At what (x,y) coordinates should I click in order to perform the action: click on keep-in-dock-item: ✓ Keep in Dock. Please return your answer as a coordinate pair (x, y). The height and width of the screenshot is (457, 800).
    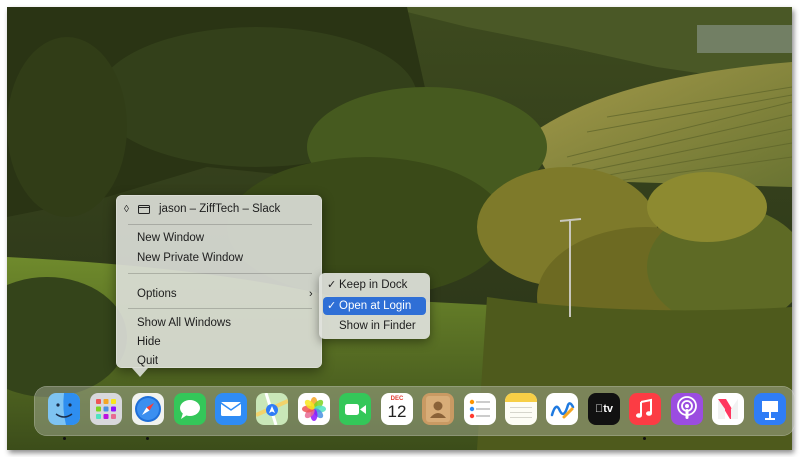
    Looking at the image, I should click on (374, 285).